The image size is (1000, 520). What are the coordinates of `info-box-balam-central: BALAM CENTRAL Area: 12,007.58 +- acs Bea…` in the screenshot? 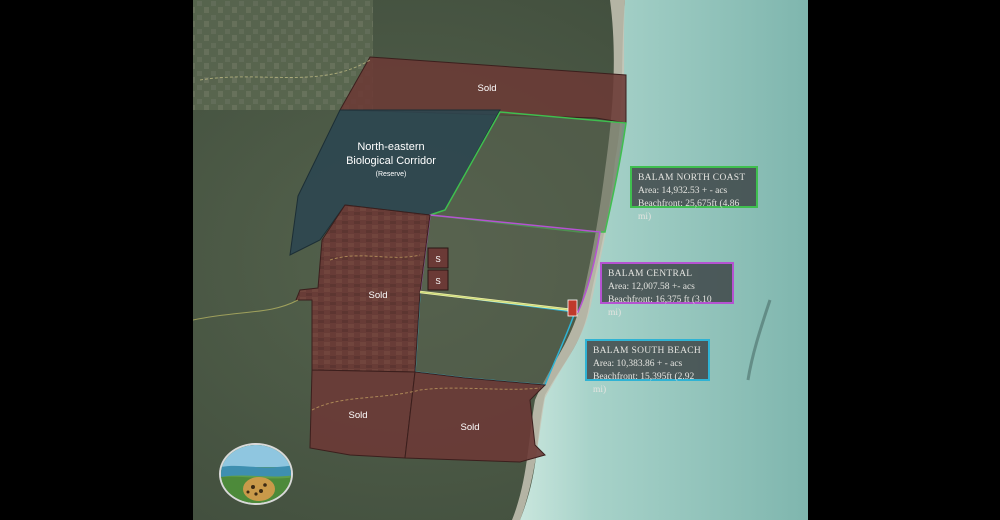 It's located at (667, 290).